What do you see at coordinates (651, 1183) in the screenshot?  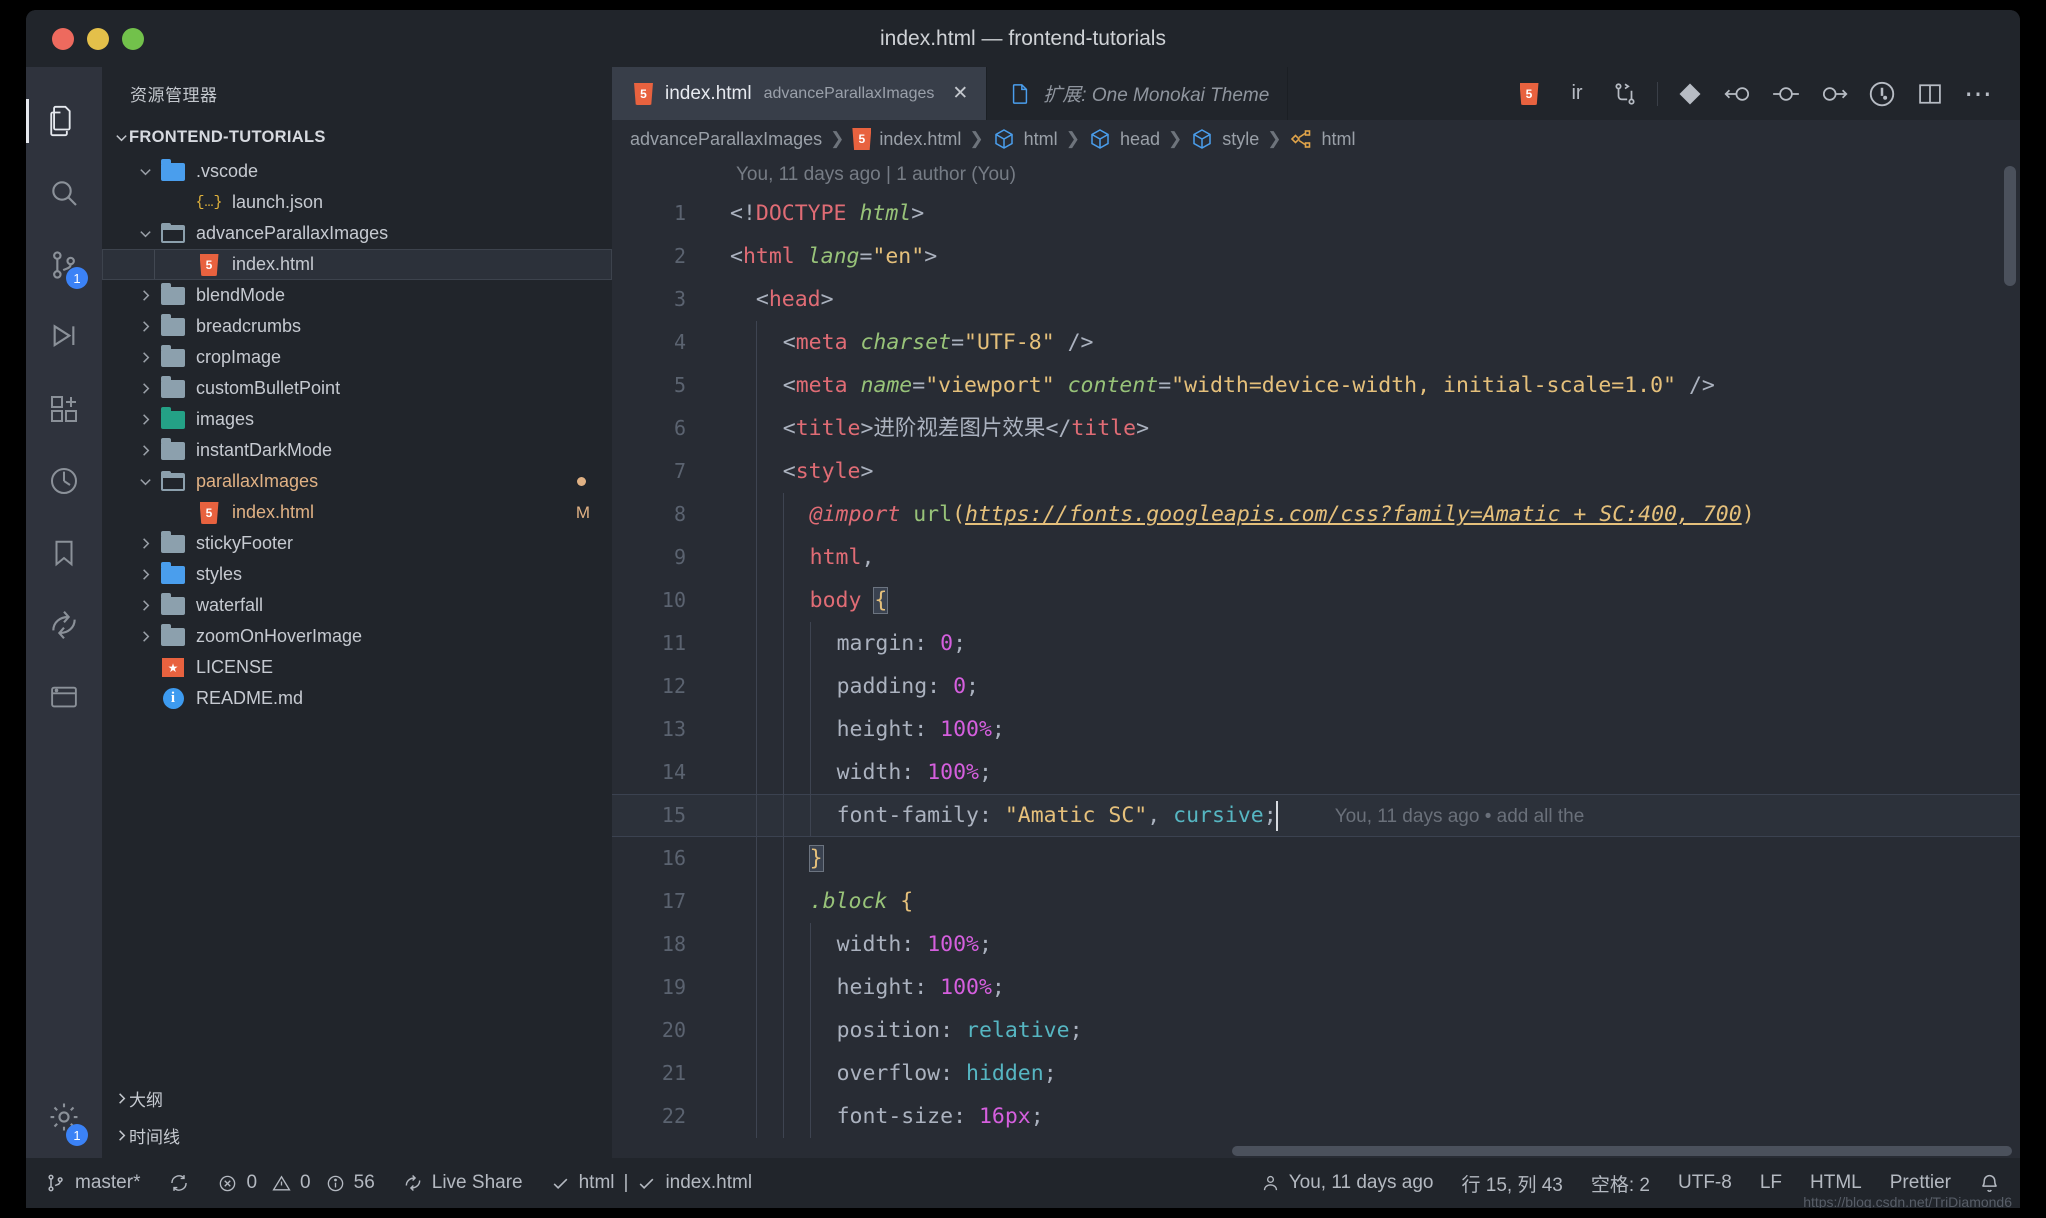 I see `status-html-check: html | index.html` at bounding box center [651, 1183].